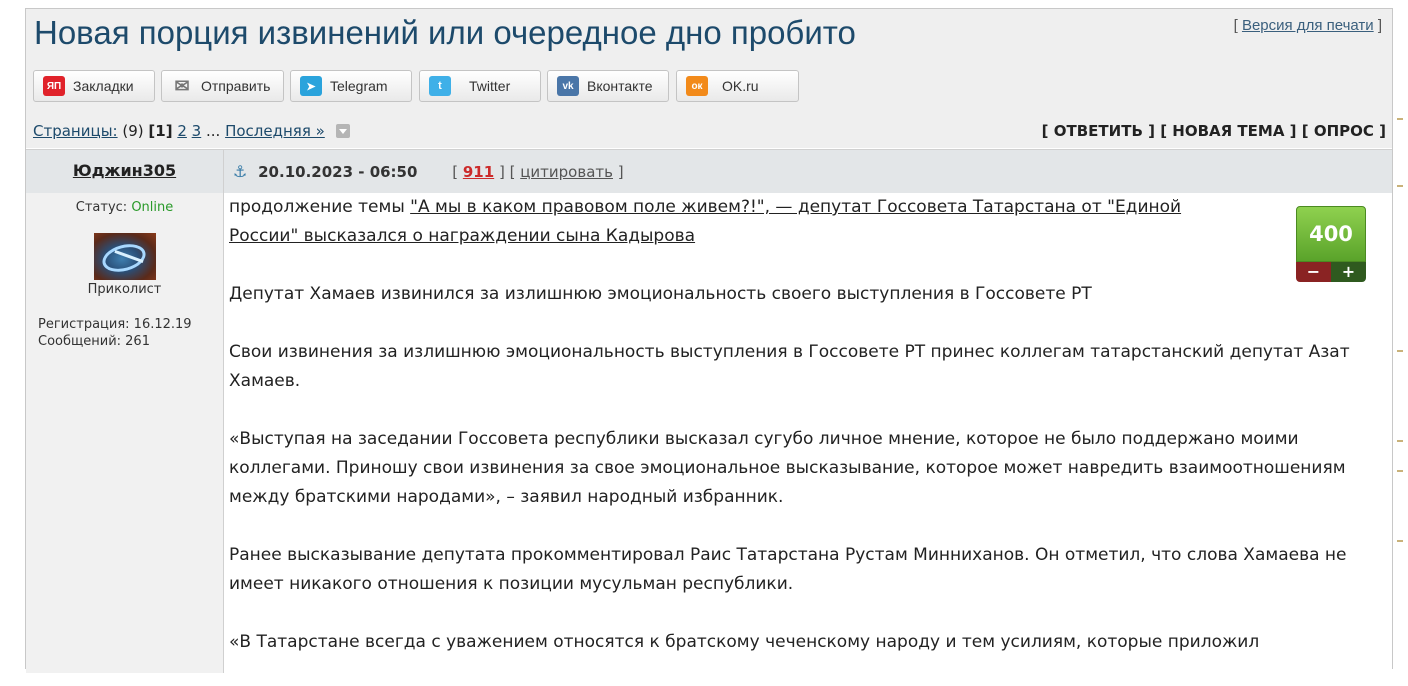 The height and width of the screenshot is (686, 1408). I want to click on author-cell: Юджин305, so click(125, 171).